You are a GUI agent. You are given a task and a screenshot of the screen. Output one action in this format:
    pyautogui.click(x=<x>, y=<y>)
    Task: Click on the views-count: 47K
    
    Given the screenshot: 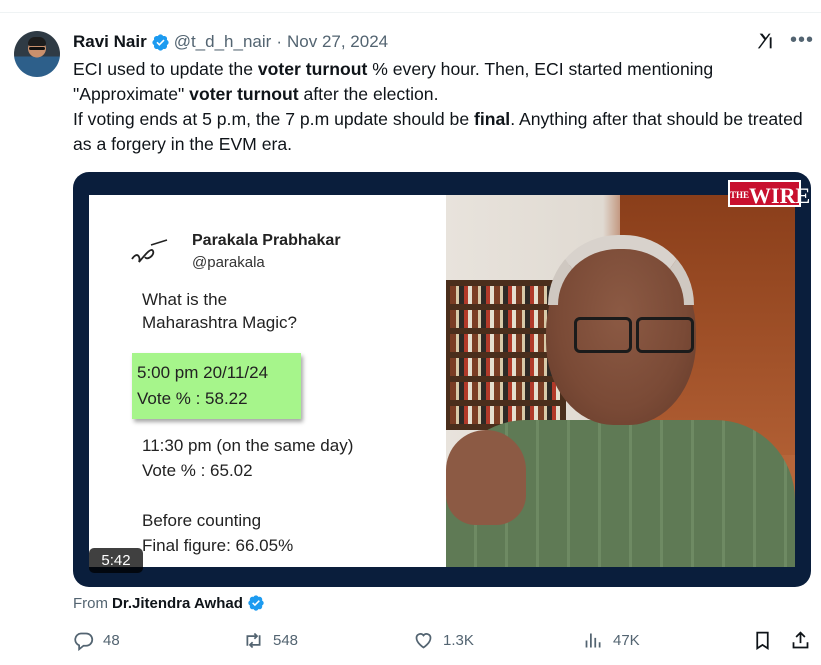 What is the action you would take?
    pyautogui.click(x=626, y=640)
    